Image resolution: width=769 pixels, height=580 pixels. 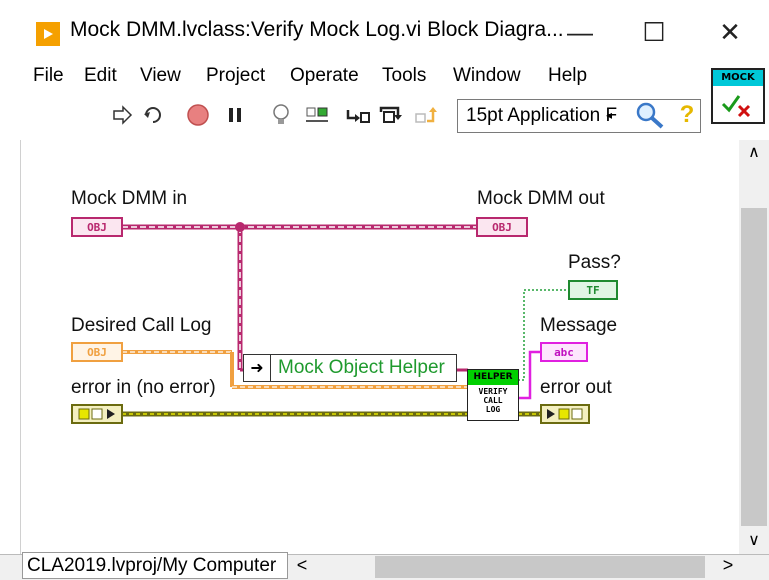 What do you see at coordinates (493, 409) in the screenshot?
I see `subvi-line-3: LOG` at bounding box center [493, 409].